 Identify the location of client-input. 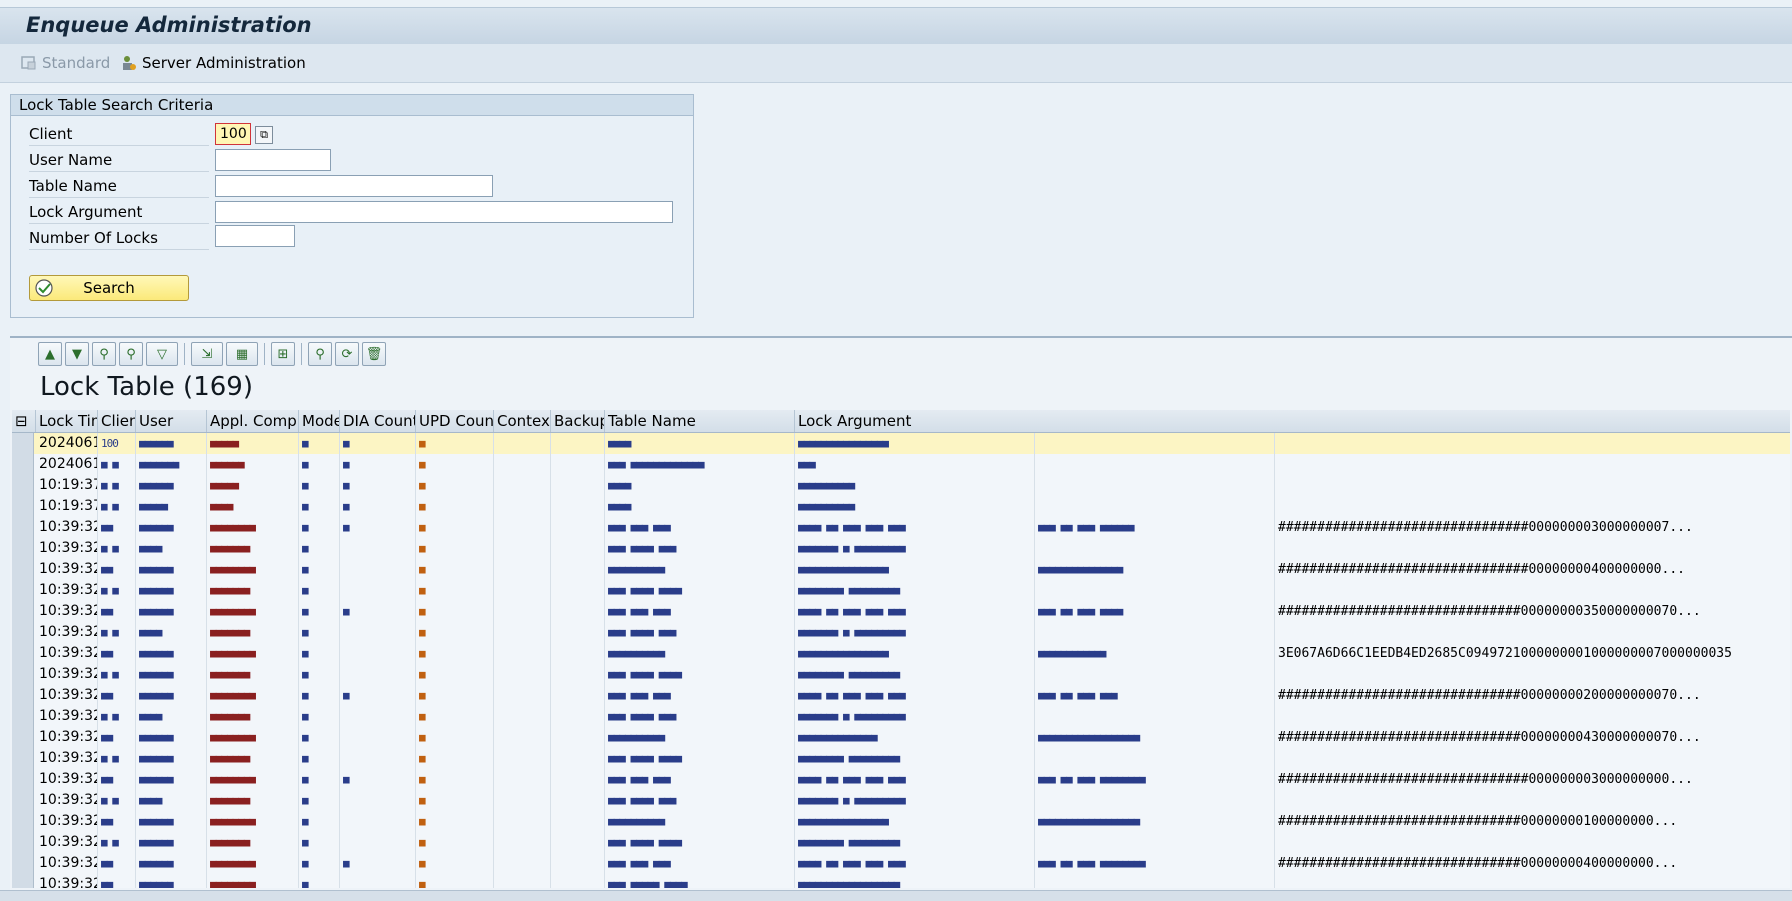
(233, 134).